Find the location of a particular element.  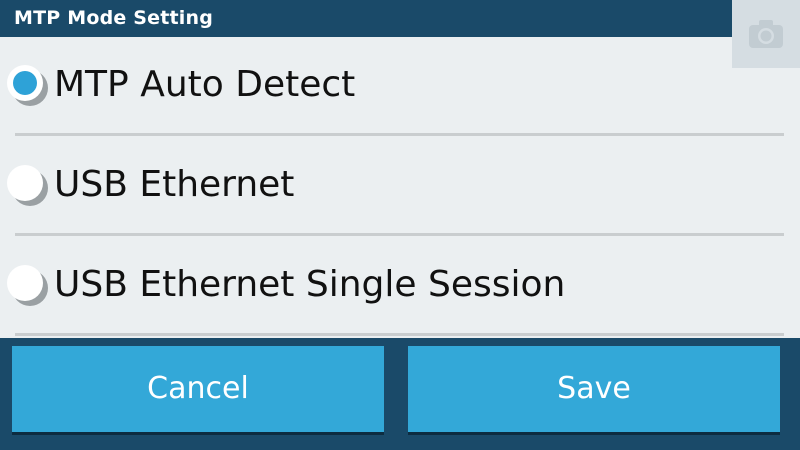

radio-button-selected is located at coordinates (27, 85).